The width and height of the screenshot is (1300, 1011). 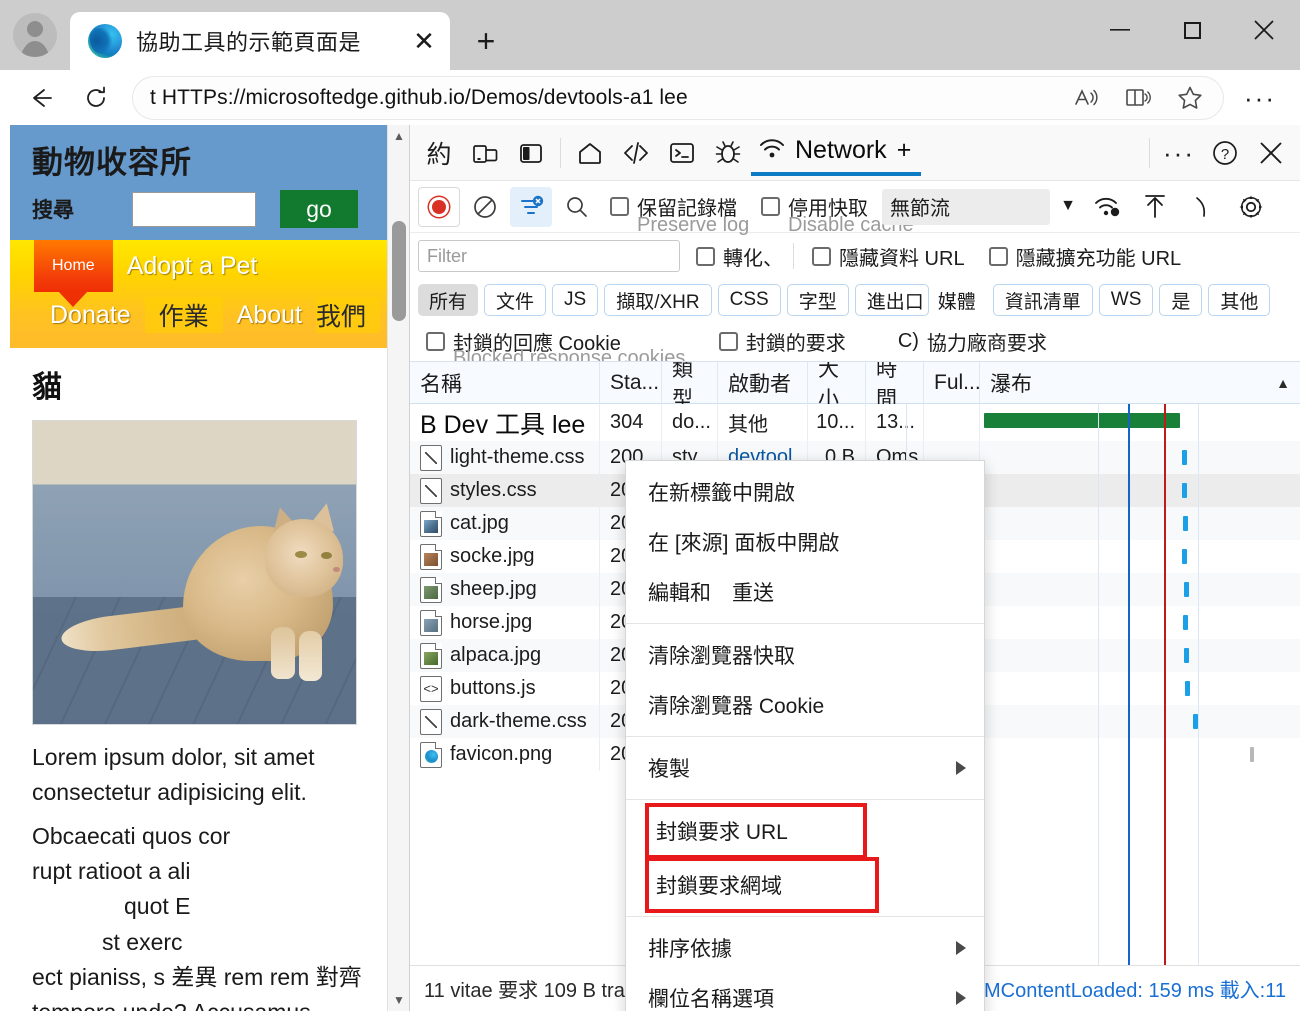 I want to click on context-menu-item: 封鎖要求網域, so click(x=762, y=885).